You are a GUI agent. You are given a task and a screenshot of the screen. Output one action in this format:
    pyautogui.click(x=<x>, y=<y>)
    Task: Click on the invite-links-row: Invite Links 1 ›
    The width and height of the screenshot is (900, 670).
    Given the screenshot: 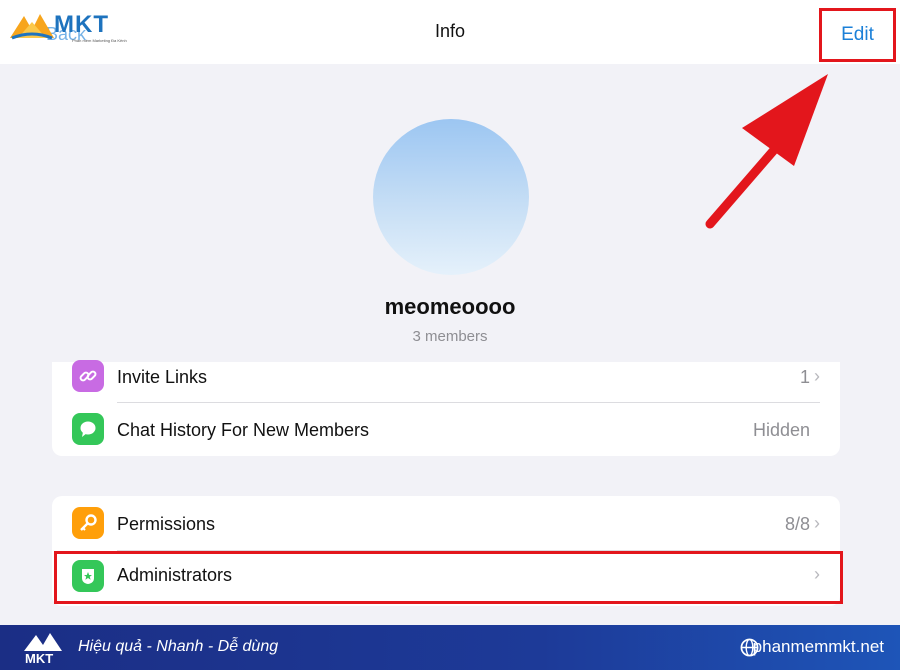 What is the action you would take?
    pyautogui.click(x=446, y=376)
    